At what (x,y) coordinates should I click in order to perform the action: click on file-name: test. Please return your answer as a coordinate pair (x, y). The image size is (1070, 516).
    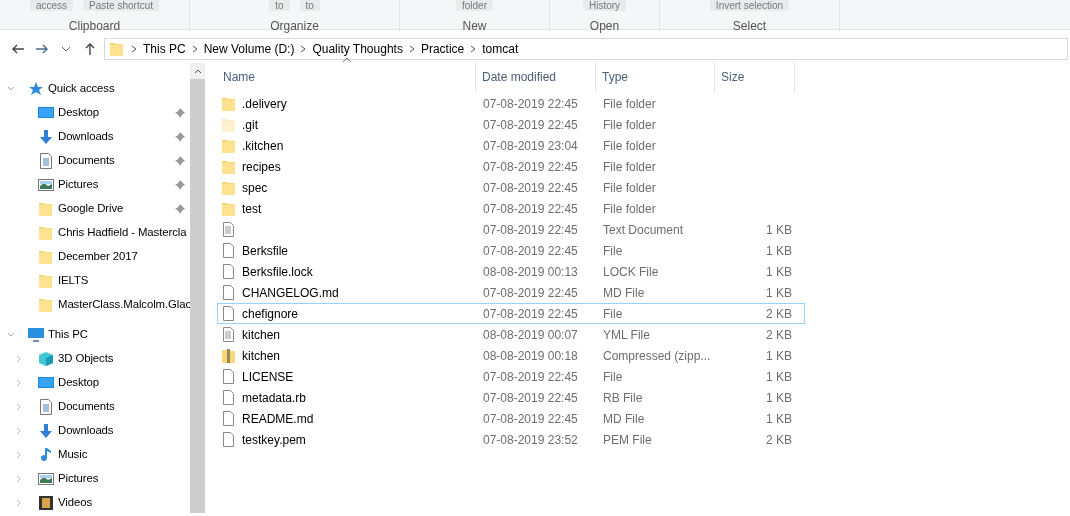
    Looking at the image, I should click on (252, 208).